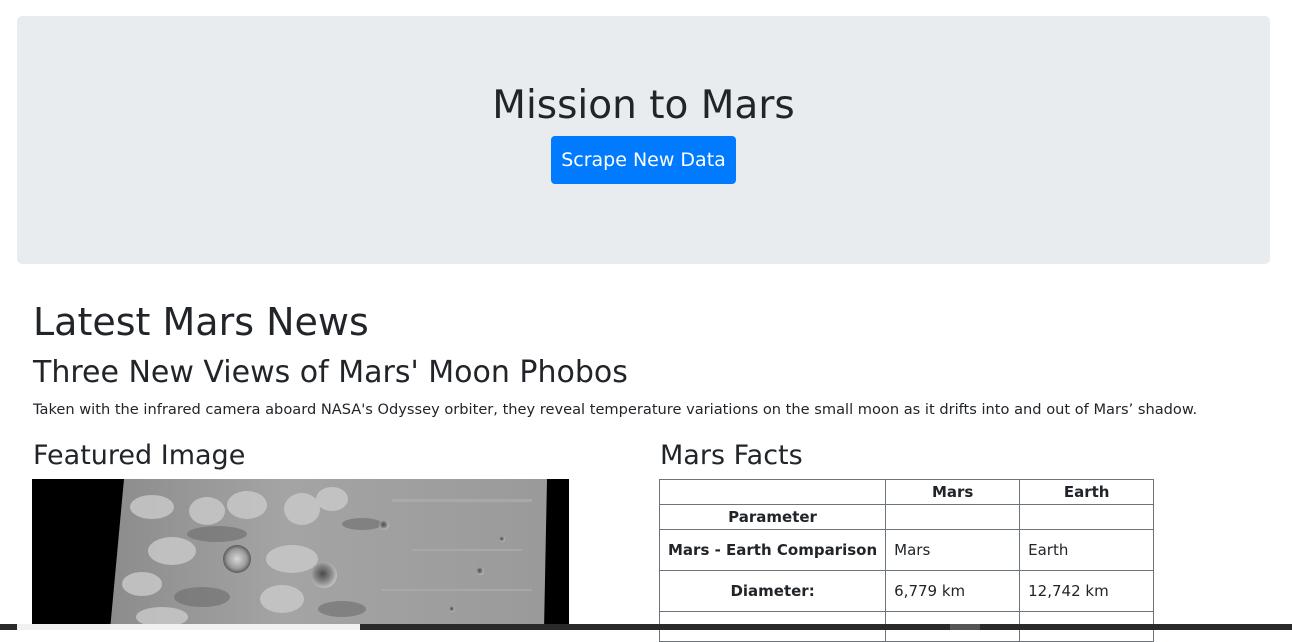 This screenshot has height=642, width=1292. Describe the element at coordinates (188, 627) in the screenshot. I see `scrollbar-thumb` at that location.